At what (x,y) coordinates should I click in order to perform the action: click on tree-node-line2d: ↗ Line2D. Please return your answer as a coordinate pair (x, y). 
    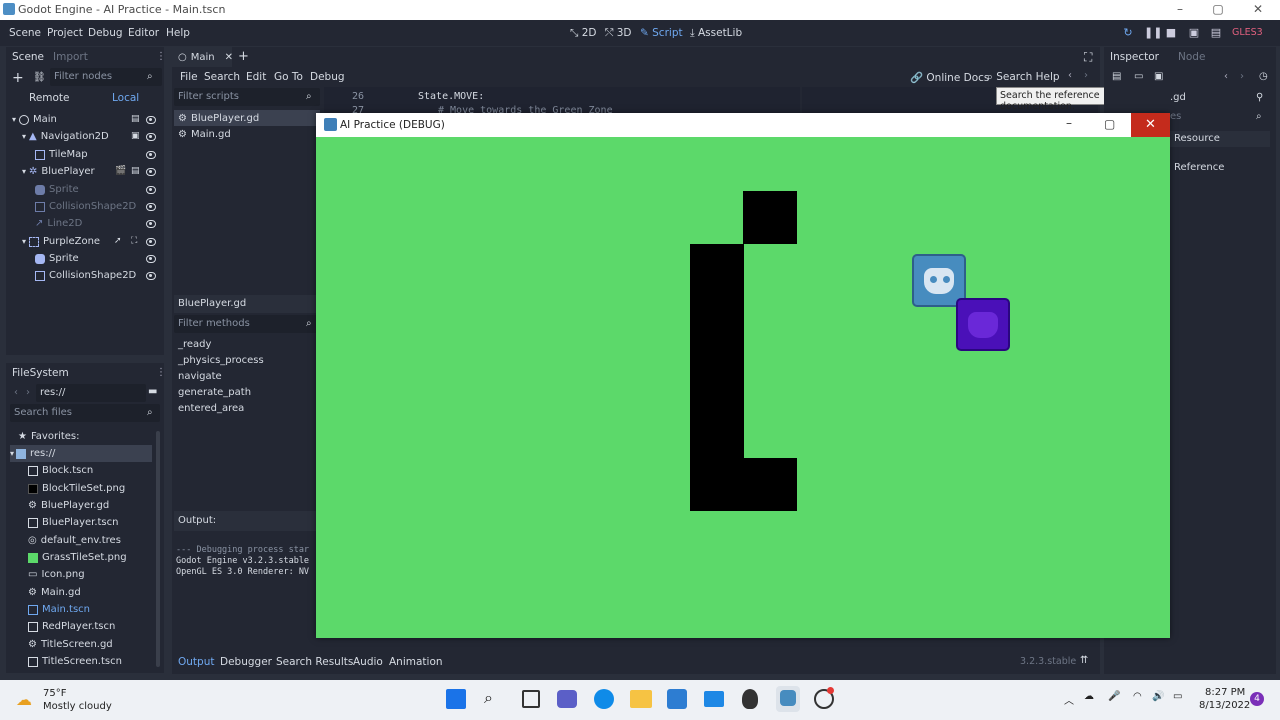
    Looking at the image, I should click on (58, 223).